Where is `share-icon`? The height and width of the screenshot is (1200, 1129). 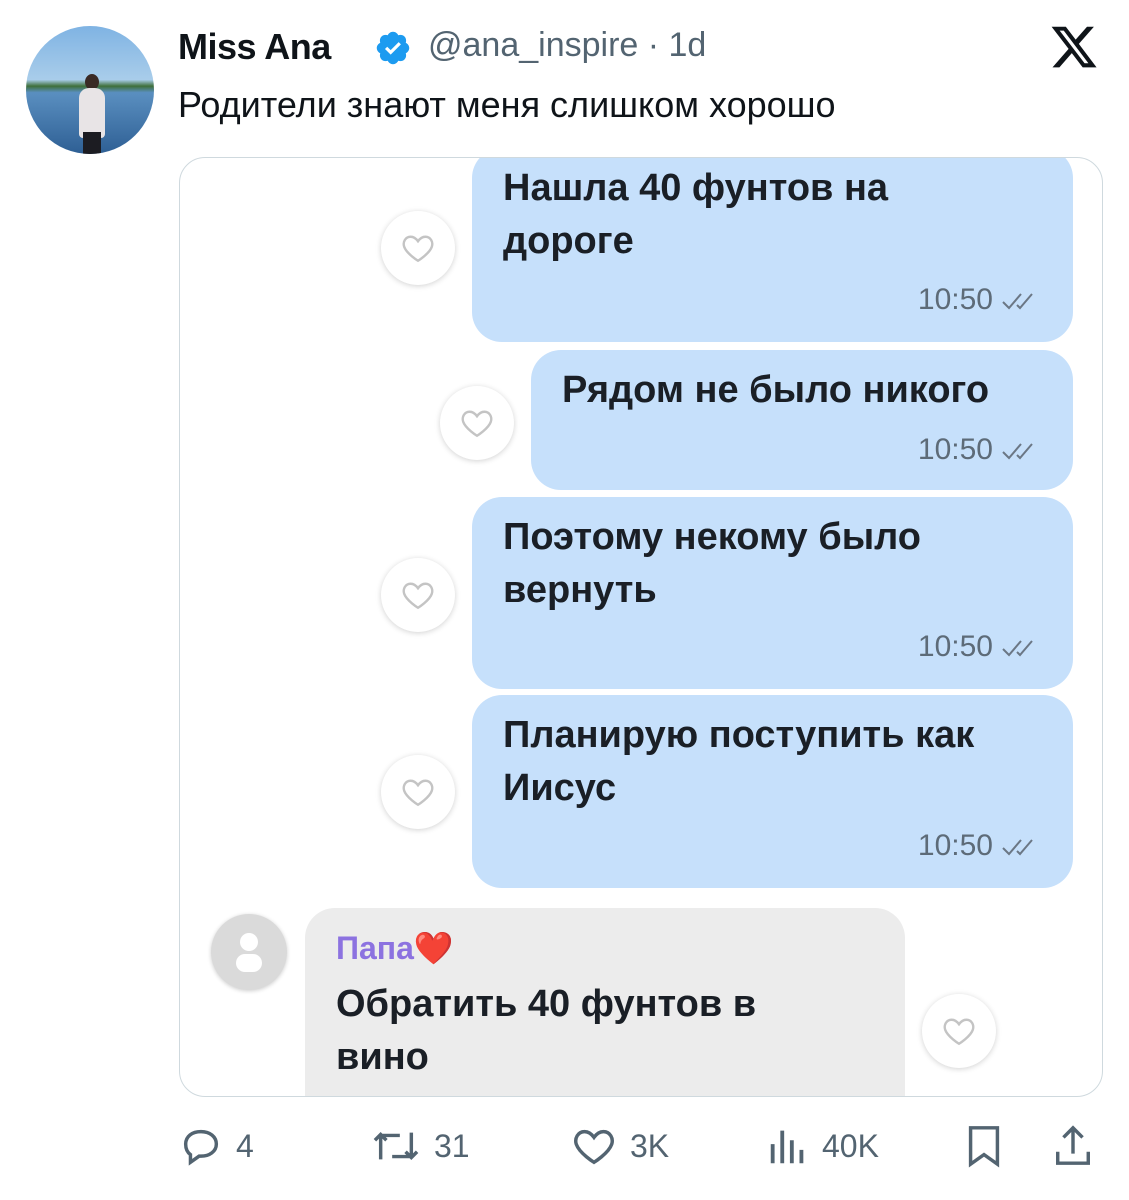
share-icon is located at coordinates (1073, 1145).